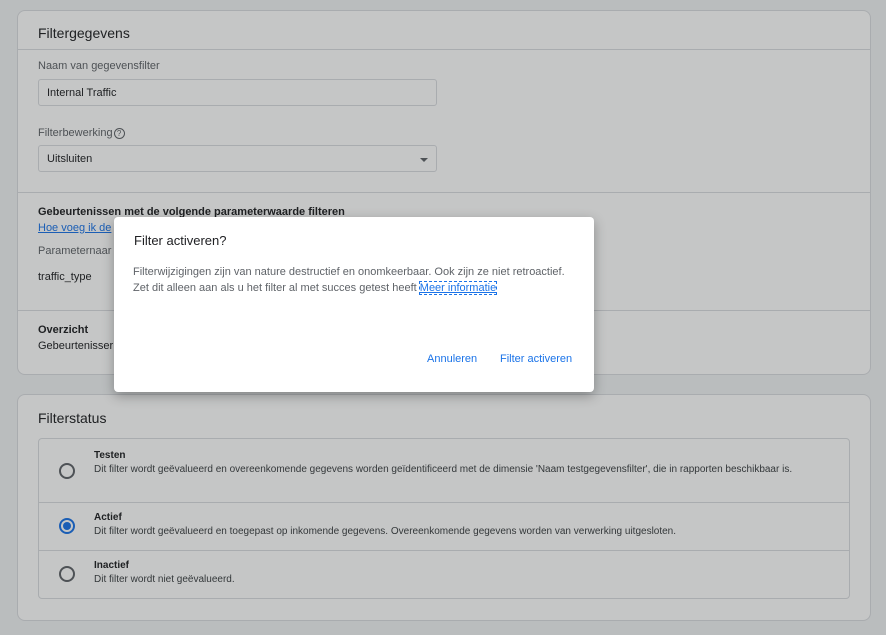  Describe the element at coordinates (452, 359) in the screenshot. I see `cancel-button: Annuleren` at that location.